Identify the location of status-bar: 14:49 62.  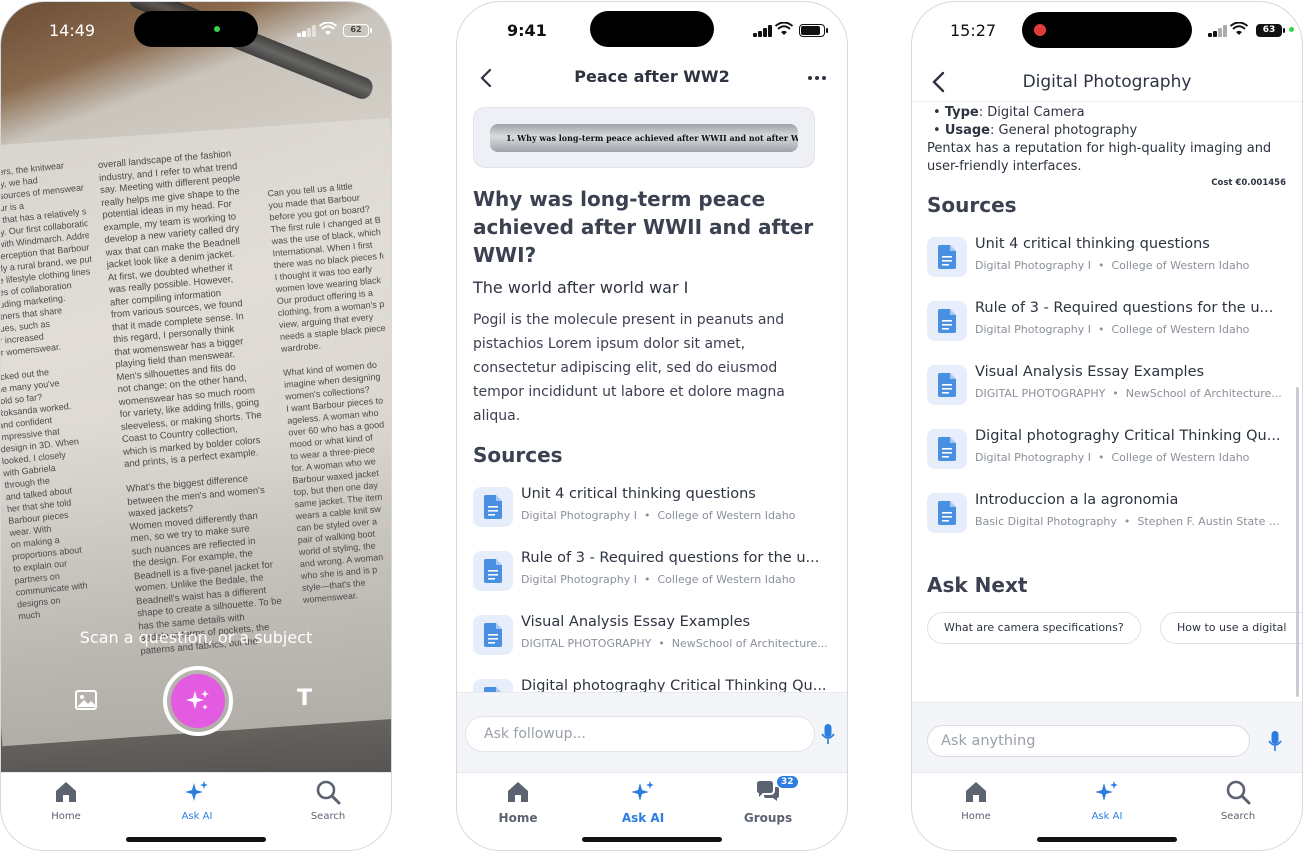
(196, 30).